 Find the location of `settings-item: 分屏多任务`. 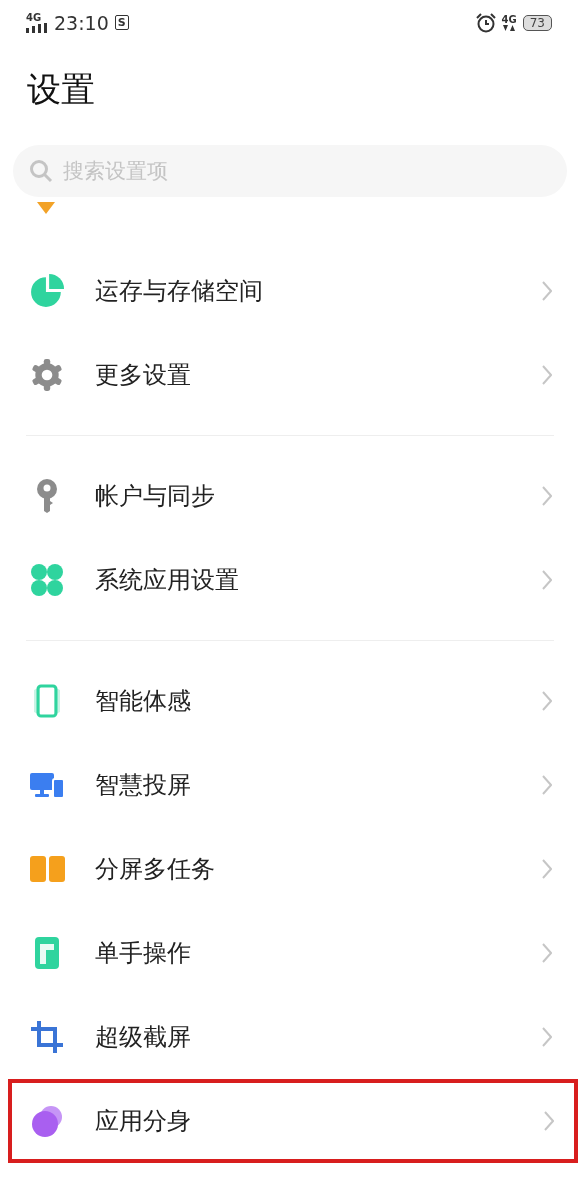

settings-item: 分屏多任务 is located at coordinates (290, 869).